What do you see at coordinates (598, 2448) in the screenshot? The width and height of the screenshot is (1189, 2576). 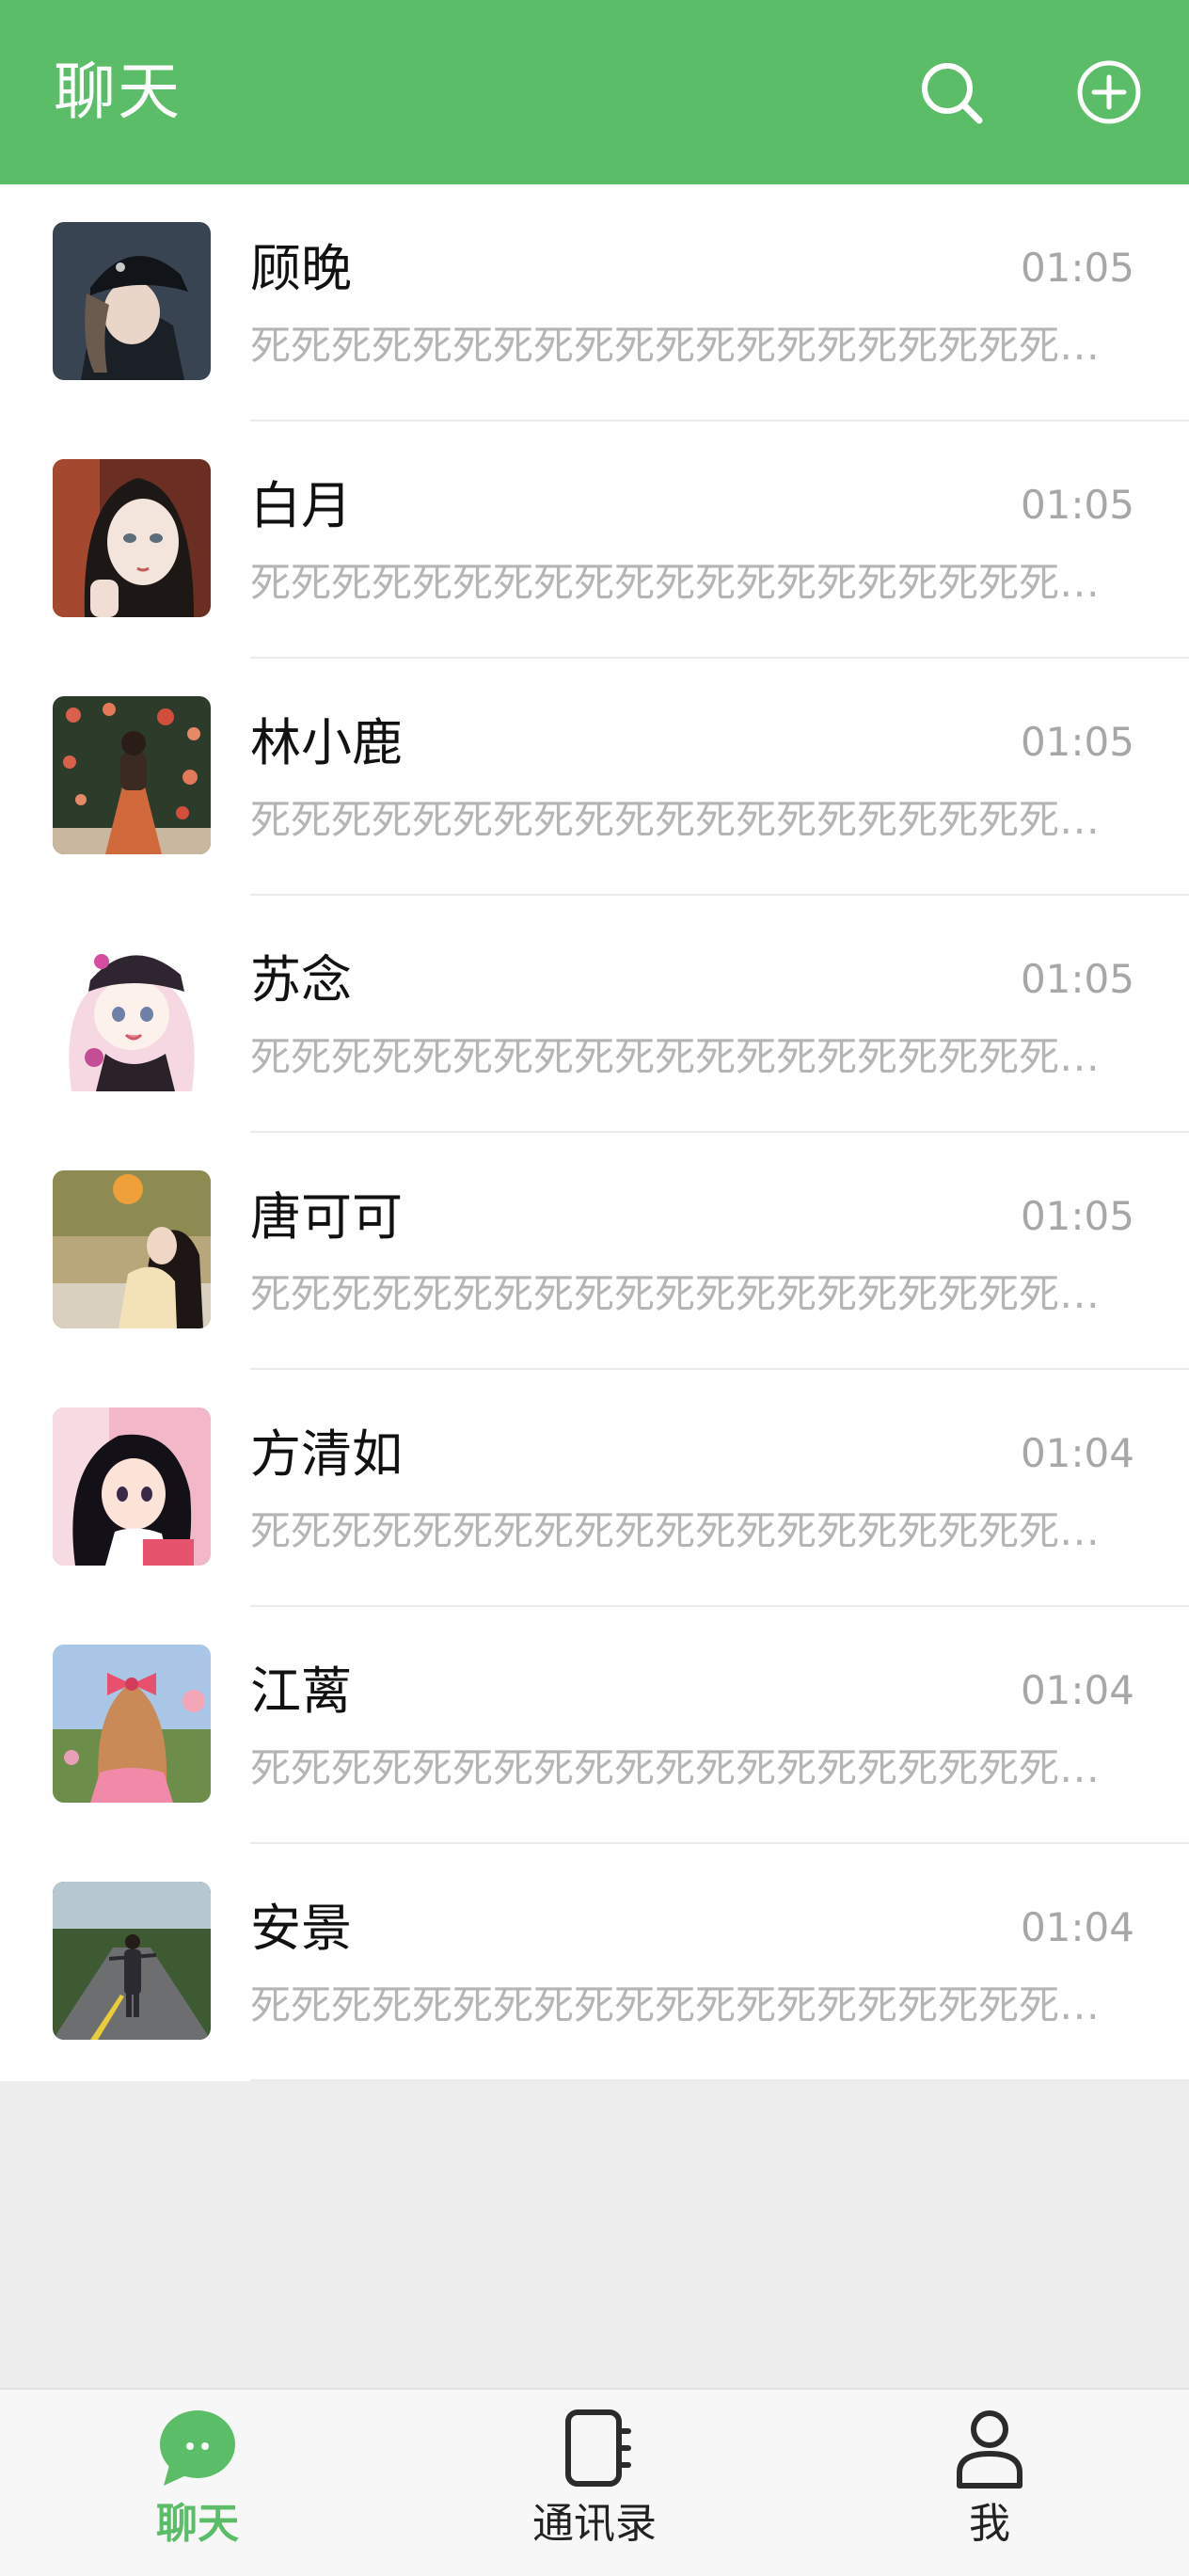 I see `contacts-book-icon` at bounding box center [598, 2448].